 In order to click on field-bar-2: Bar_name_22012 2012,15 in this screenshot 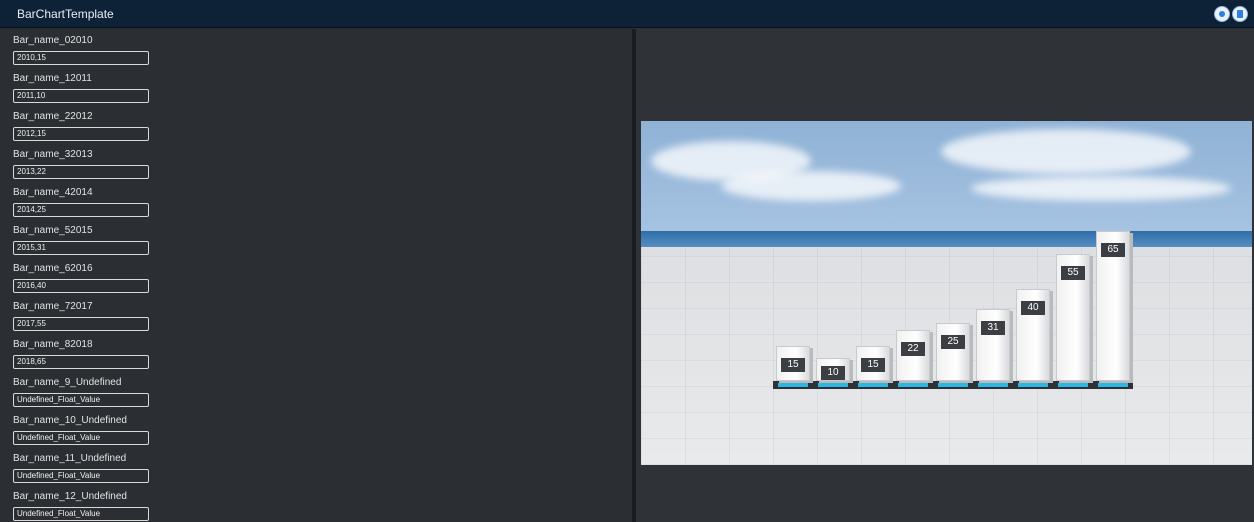, I will do `click(83, 125)`.